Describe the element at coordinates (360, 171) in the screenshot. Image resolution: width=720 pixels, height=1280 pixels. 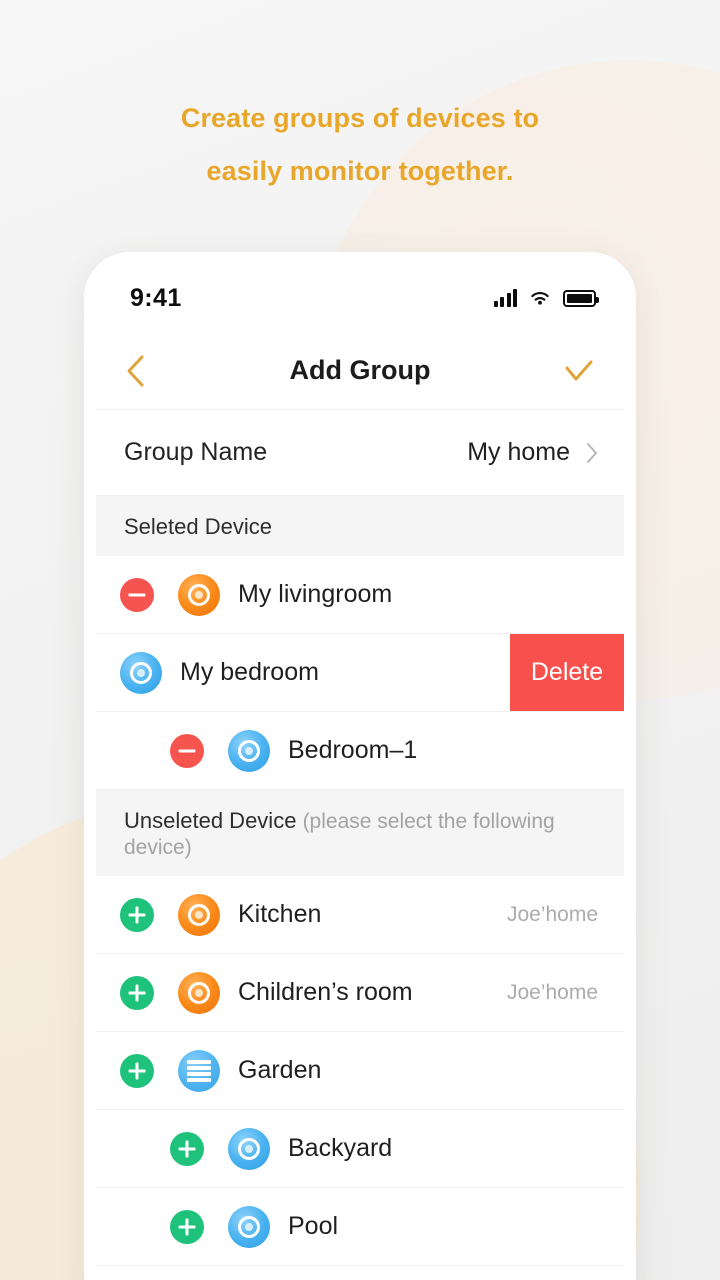
I see `promo-headline-line-2: easily monitor together.` at that location.